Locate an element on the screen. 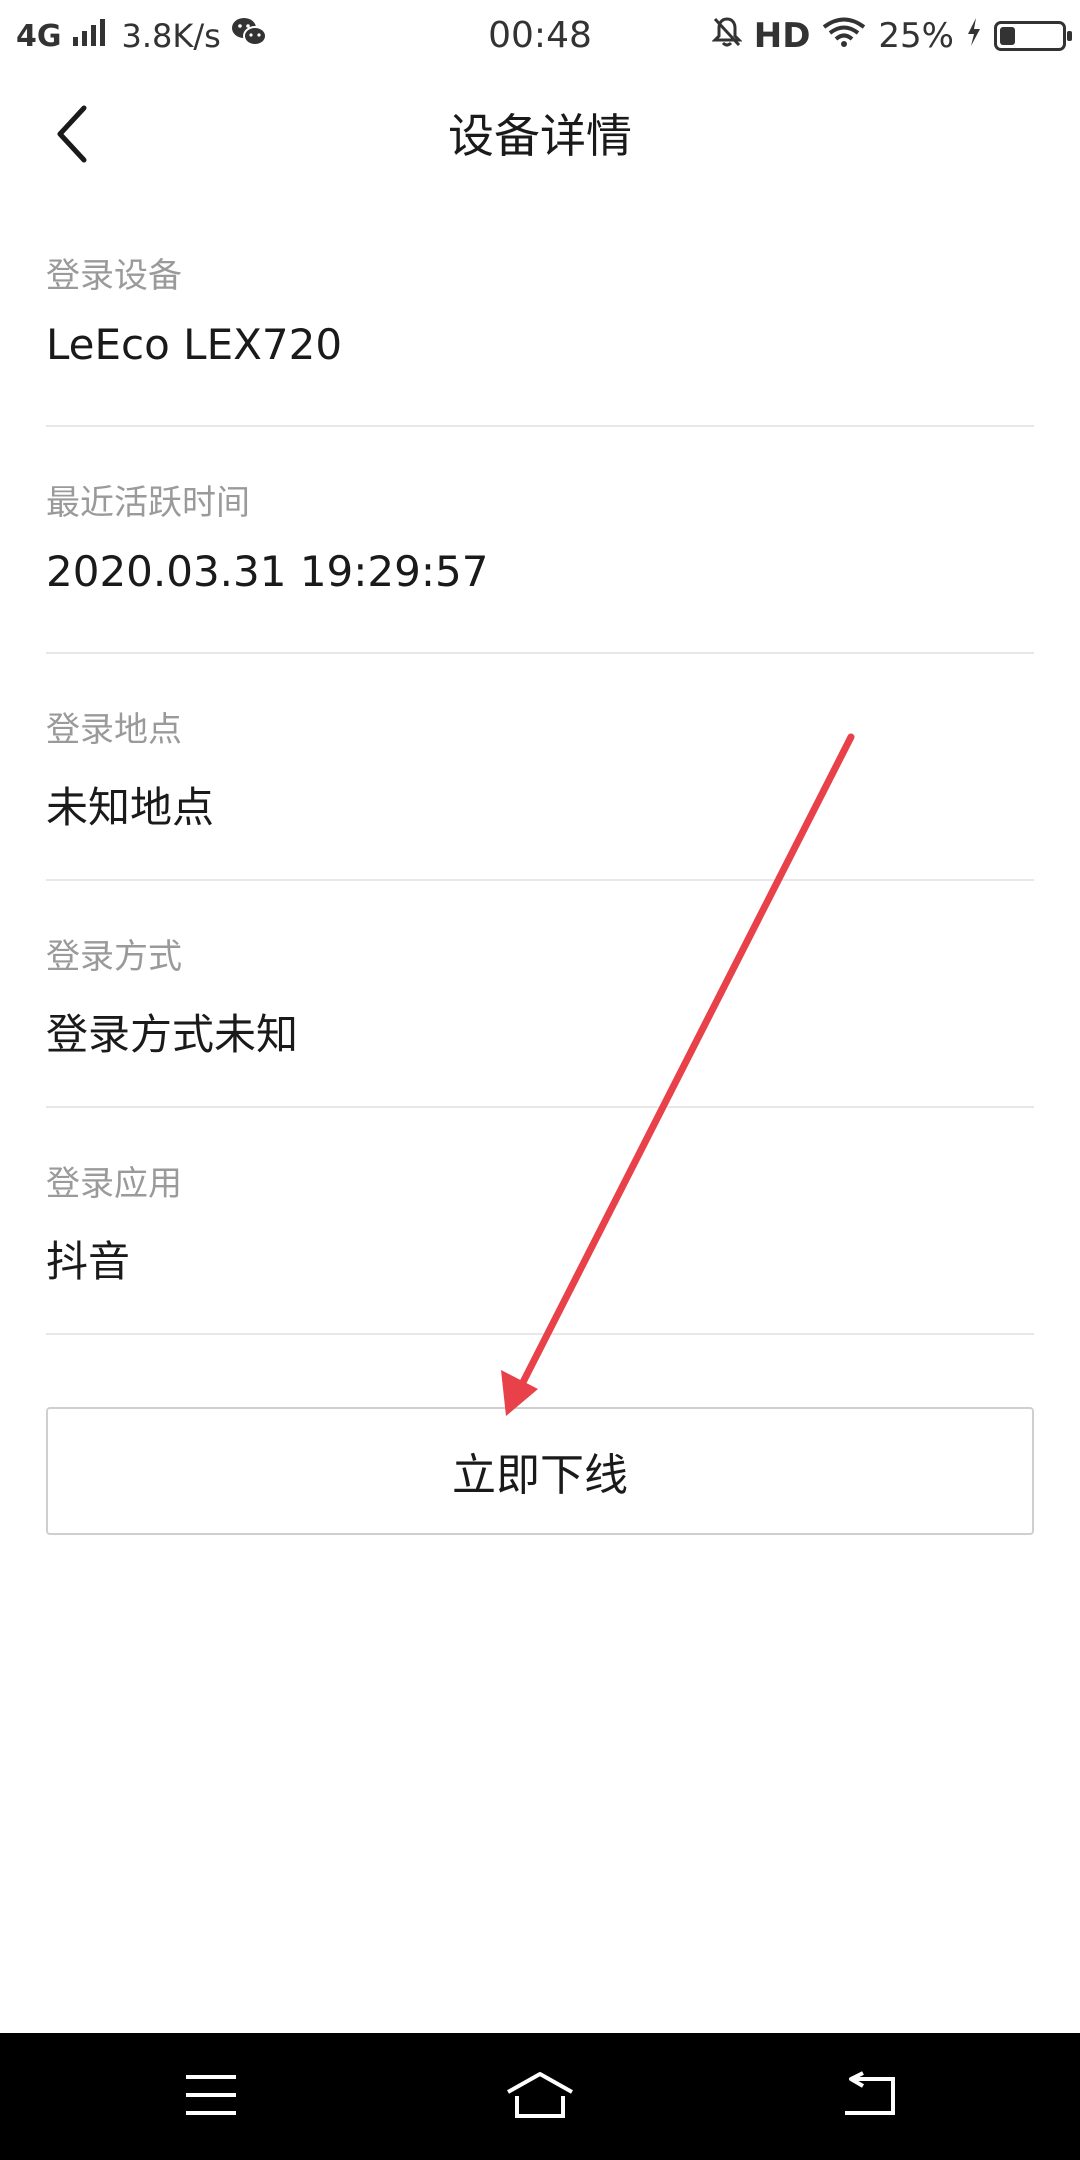  detail-row-last-active: 最近活跃时间 2020.03.31 19:29:57 is located at coordinates (540, 540).